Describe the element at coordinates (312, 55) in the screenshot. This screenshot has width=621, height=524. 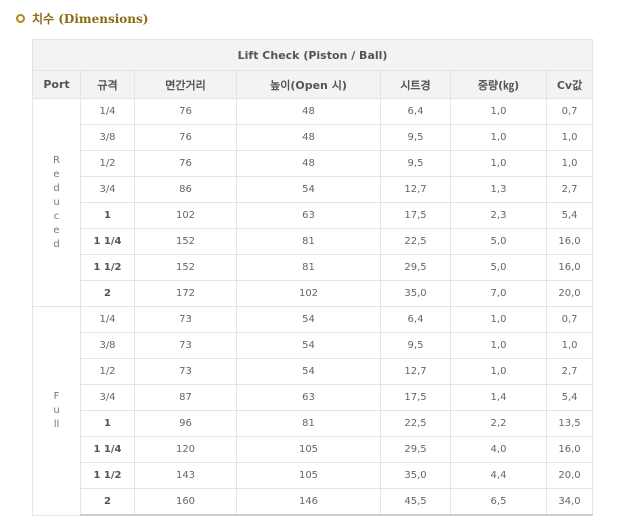
I see `table-caption: Lift Check (Piston / Ball)` at that location.